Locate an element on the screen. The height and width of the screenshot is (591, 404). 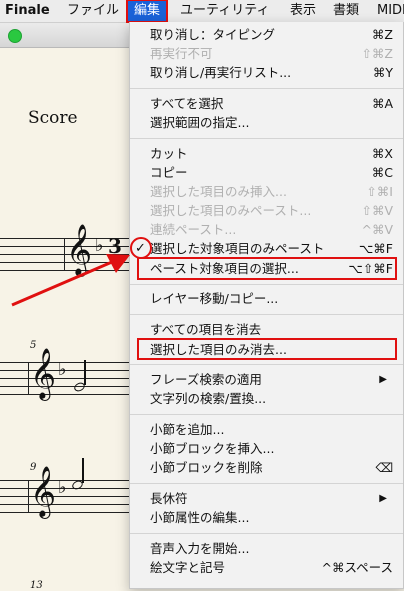
menu-item-insert-selected: 選択した項目のみ挿入... ⇧⌘I is located at coordinates (266, 191).